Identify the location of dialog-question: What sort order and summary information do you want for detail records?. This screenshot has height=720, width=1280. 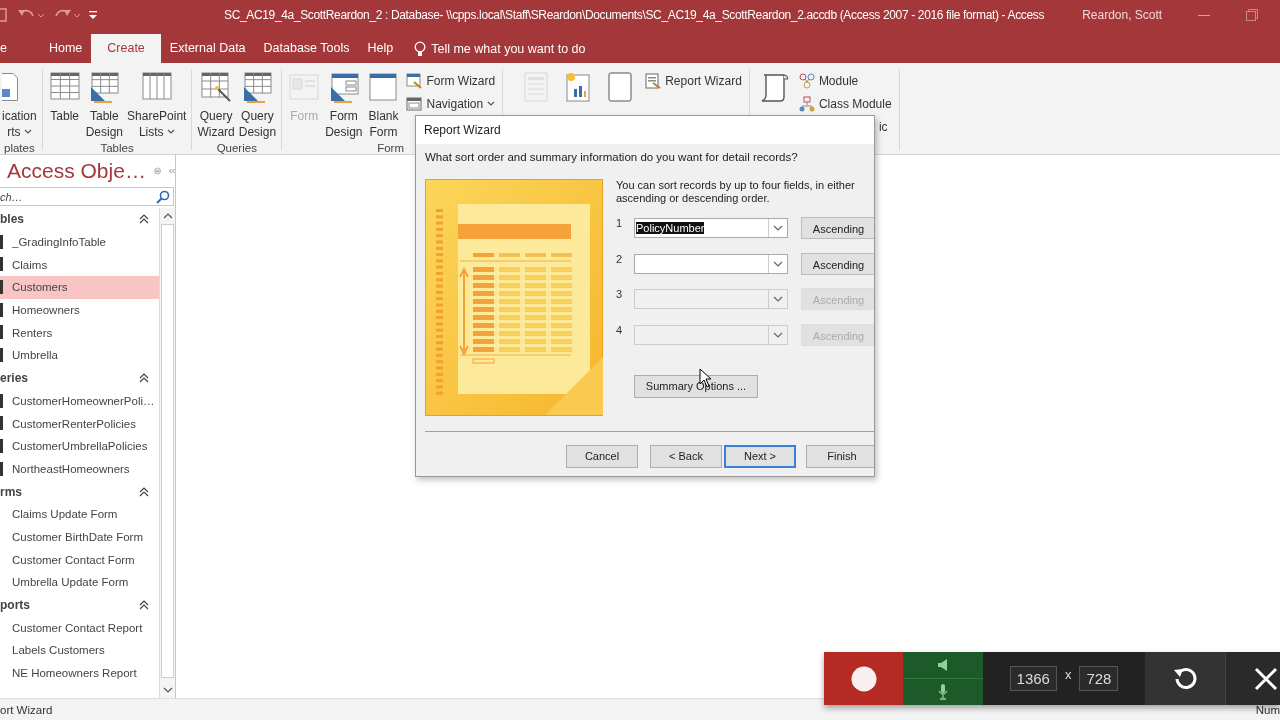
(612, 157).